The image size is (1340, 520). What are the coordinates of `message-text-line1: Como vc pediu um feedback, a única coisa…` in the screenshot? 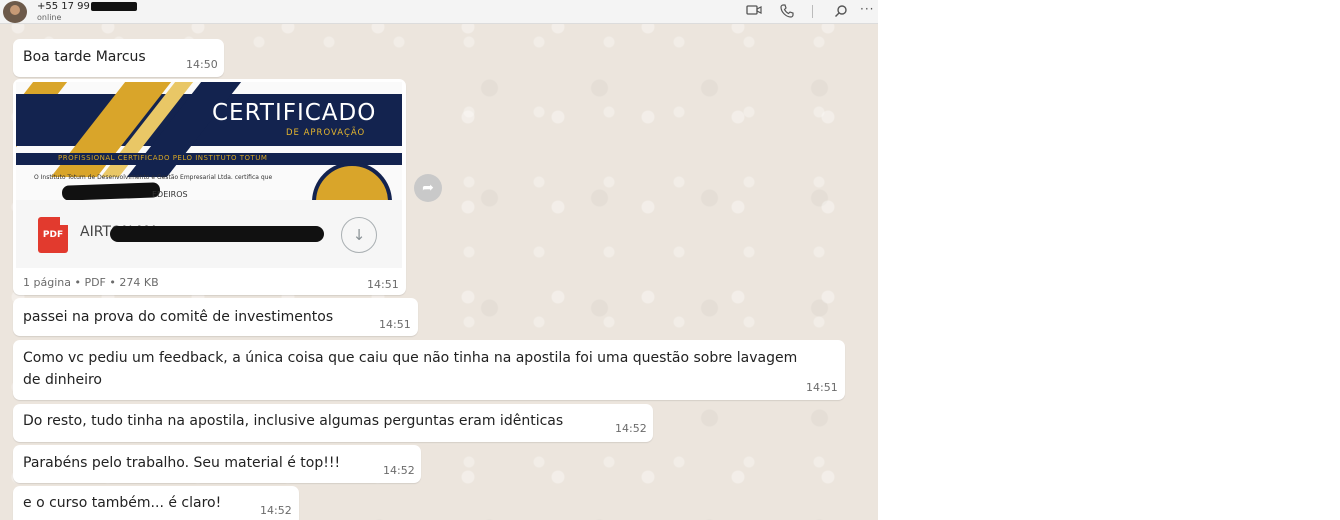 It's located at (410, 358).